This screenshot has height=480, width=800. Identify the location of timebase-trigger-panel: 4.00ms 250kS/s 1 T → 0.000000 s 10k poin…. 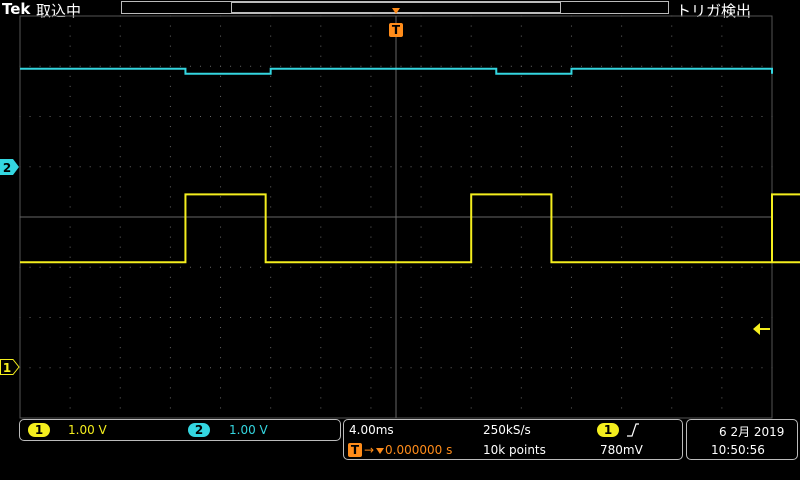
(513, 439).